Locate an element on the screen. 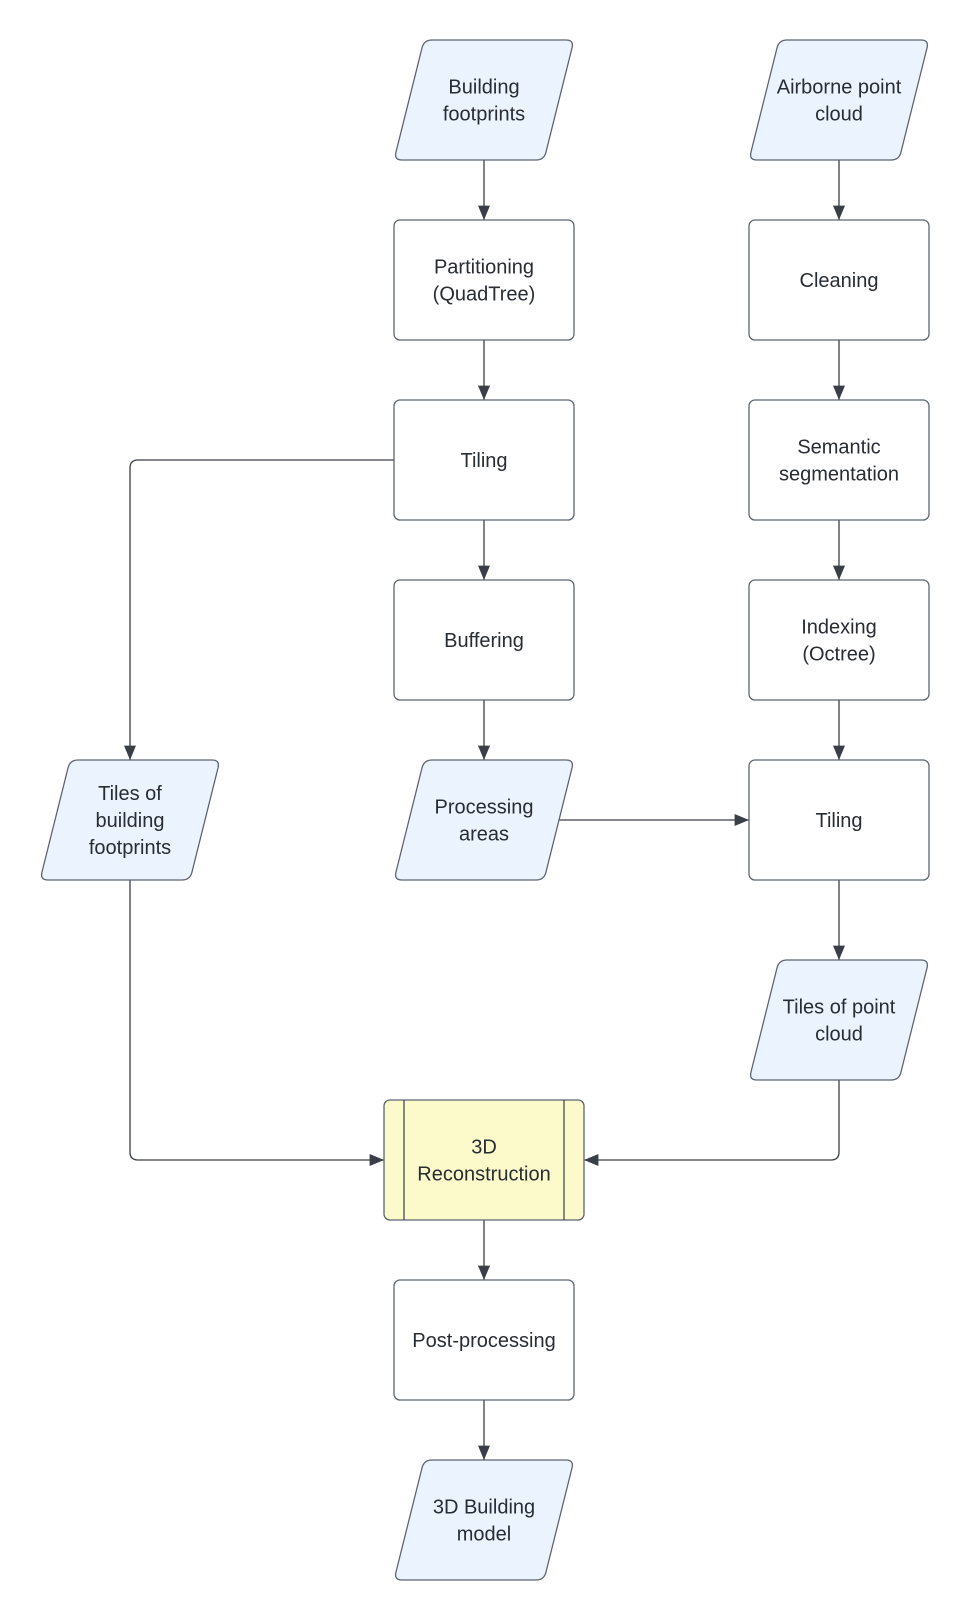 The height and width of the screenshot is (1620, 969). edge-tiles-building-footprints-to-reconstruction is located at coordinates (256, 1023).